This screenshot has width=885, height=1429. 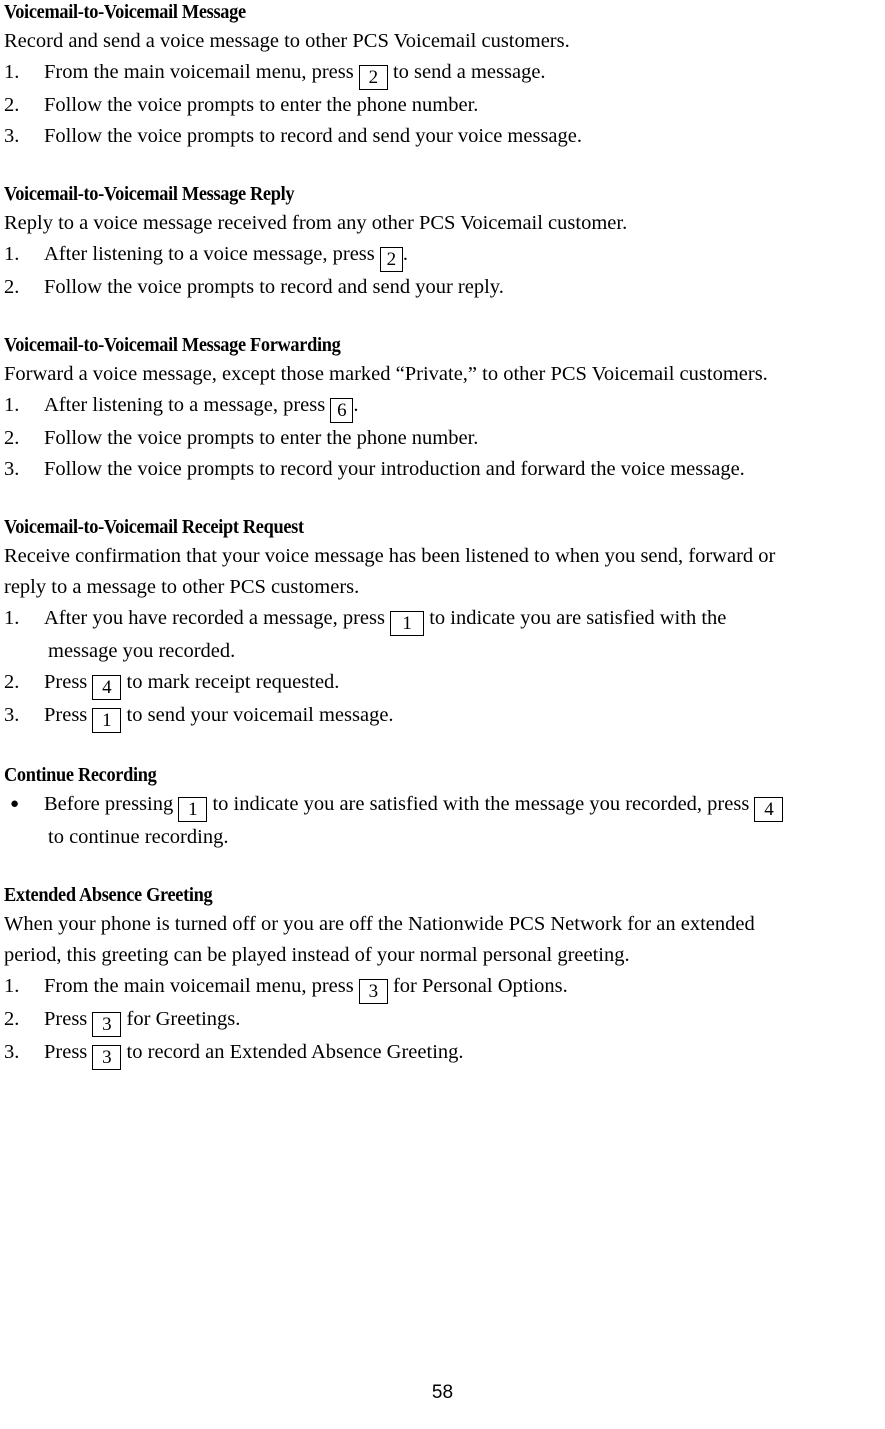 I want to click on list-item: 2. Press 4 to mark receipt requested., so click(x=444, y=683).